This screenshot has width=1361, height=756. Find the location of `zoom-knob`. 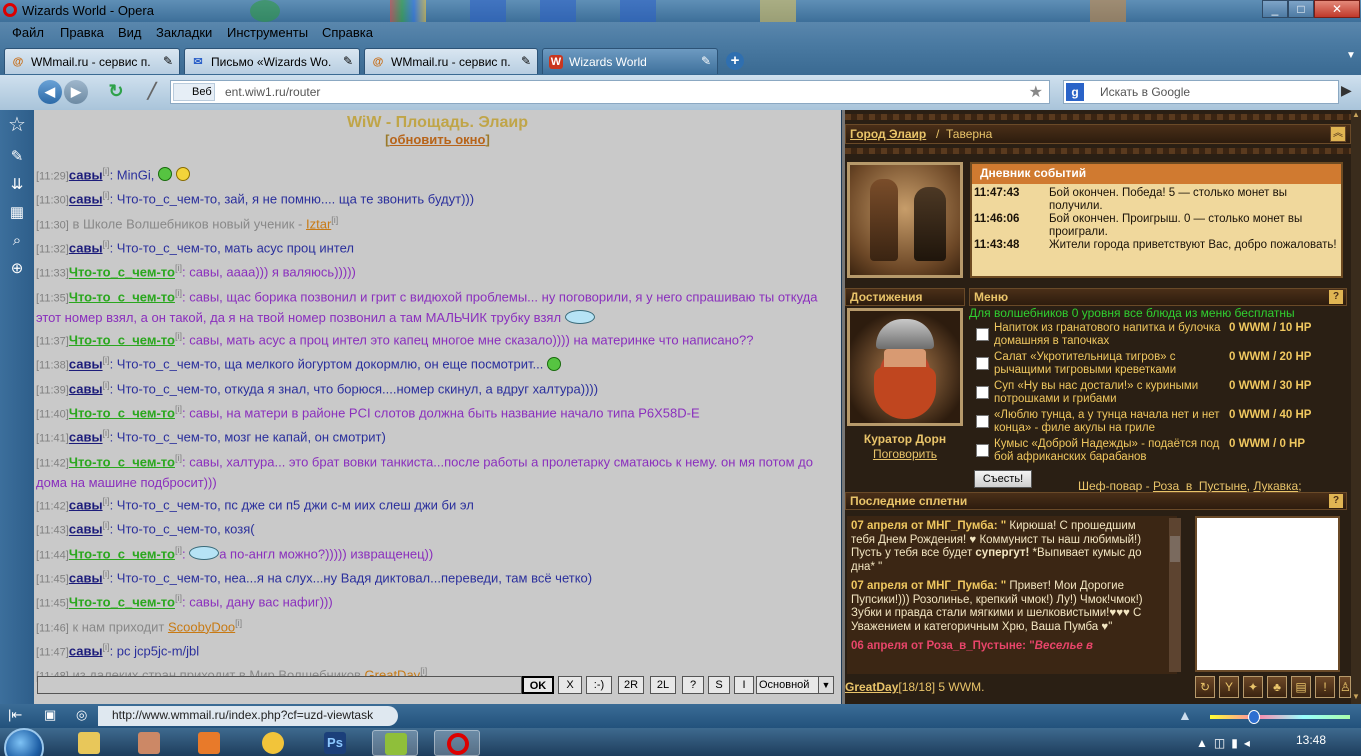

zoom-knob is located at coordinates (1254, 717).